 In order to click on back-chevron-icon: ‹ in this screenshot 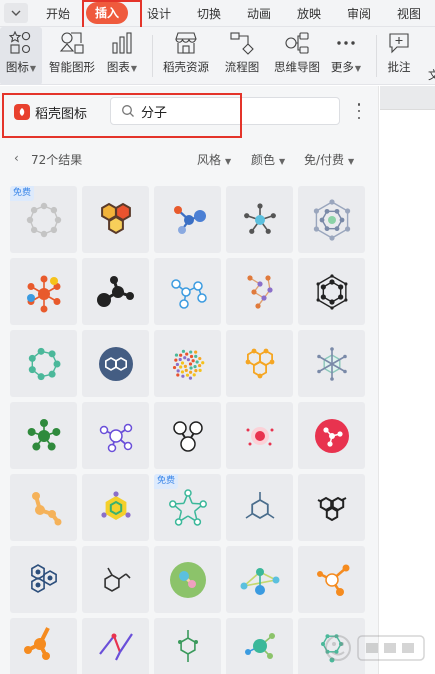, I will do `click(16, 158)`.